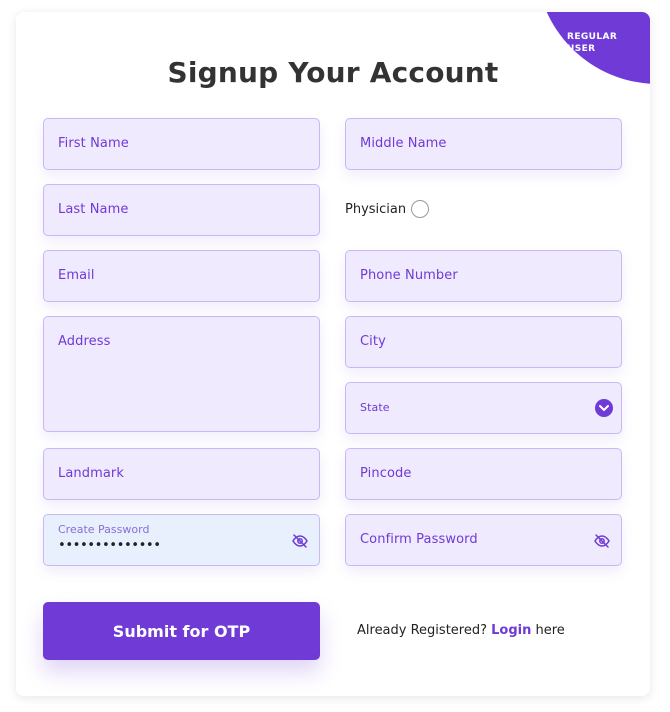 This screenshot has height=712, width=670. What do you see at coordinates (109, 545) in the screenshot?
I see `create-password-value: ••••••••••••••` at bounding box center [109, 545].